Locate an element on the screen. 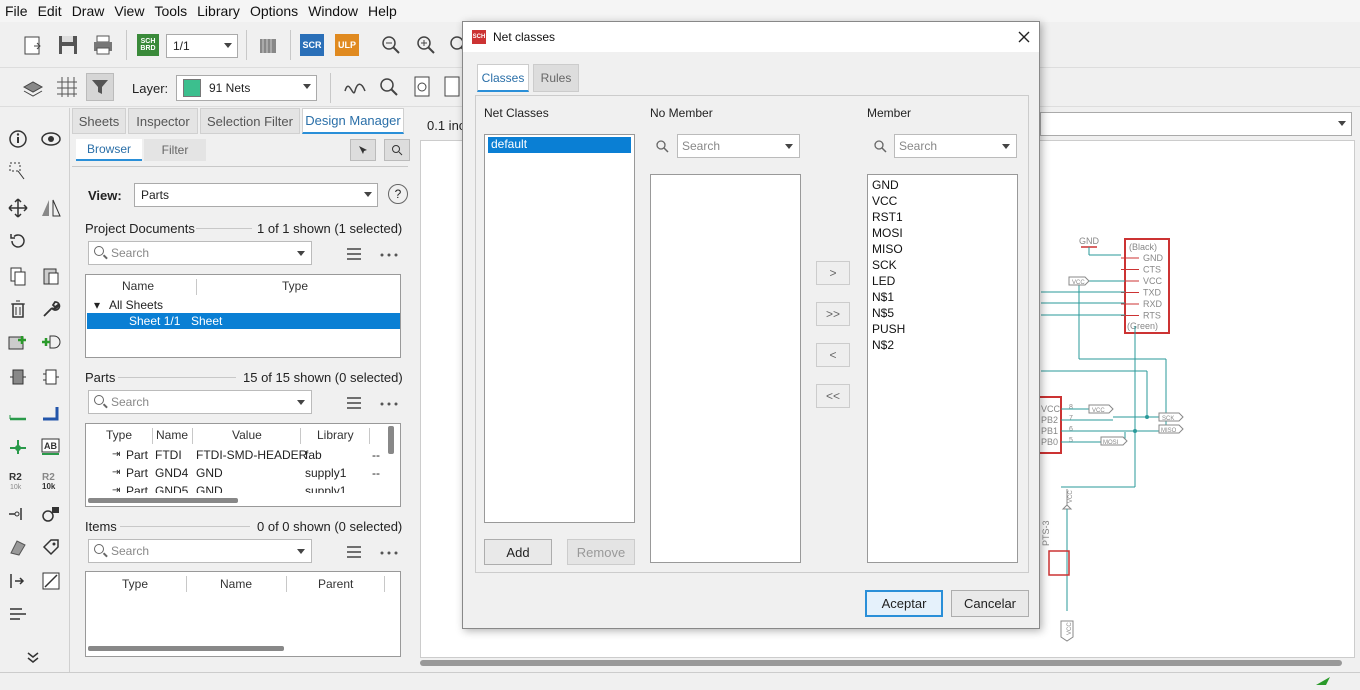  menu-tools: Tools is located at coordinates (170, 11).